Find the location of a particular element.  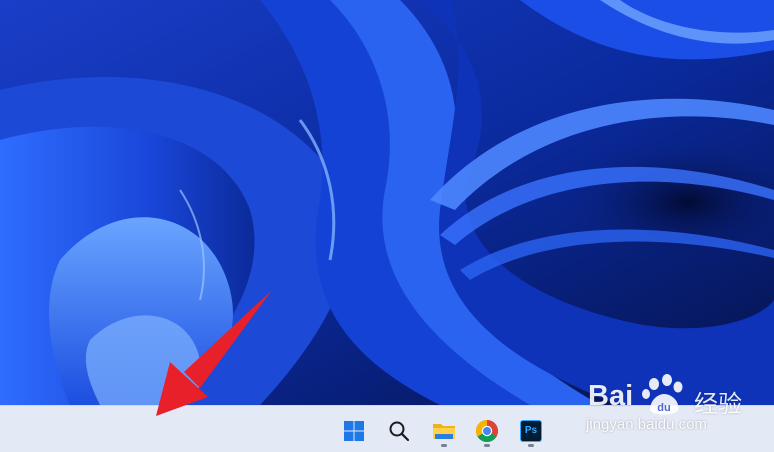

search-icon is located at coordinates (399, 431).